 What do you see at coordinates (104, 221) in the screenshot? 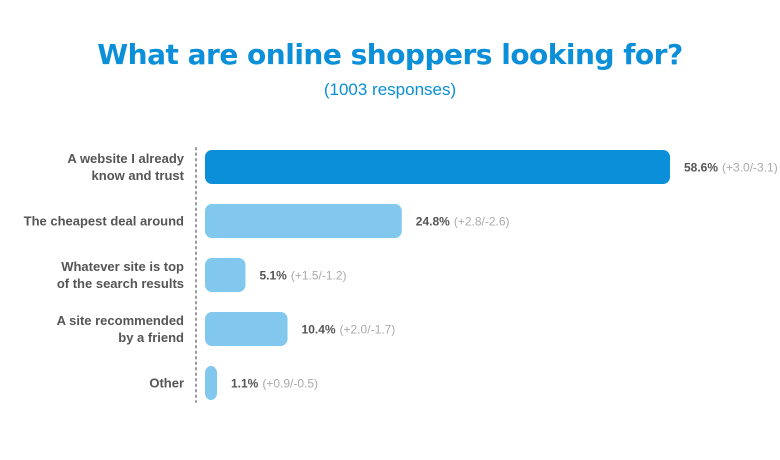
I see `category-label: The cheapest deal around` at bounding box center [104, 221].